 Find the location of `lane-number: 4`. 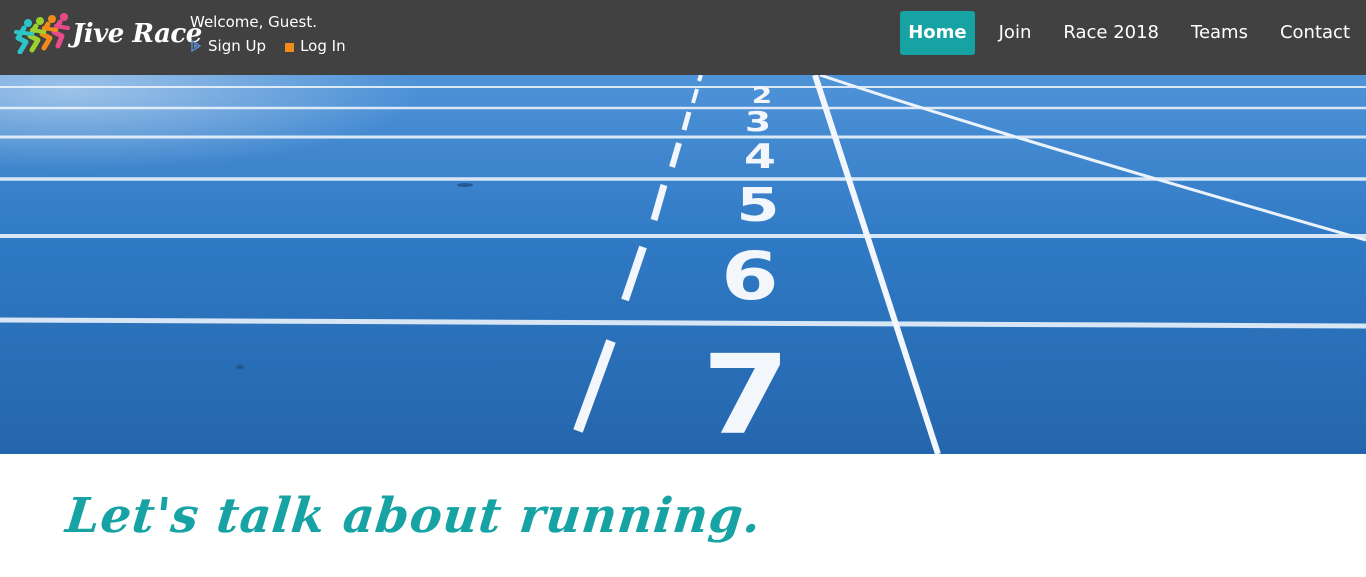

lane-number: 4 is located at coordinates (760, 157).